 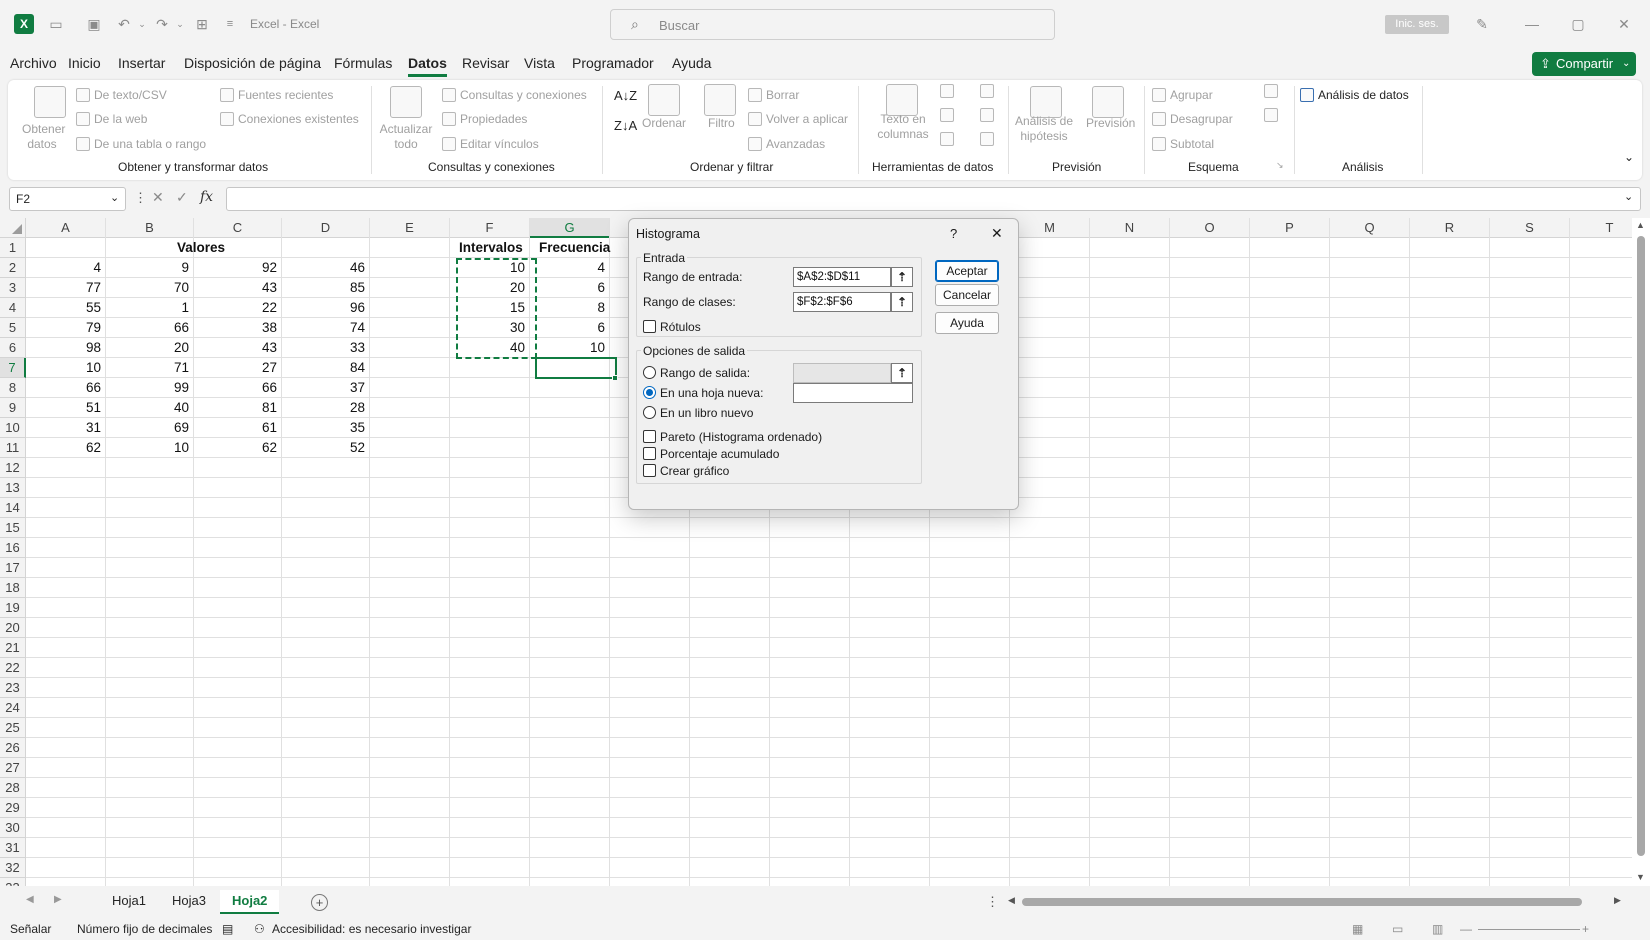 What do you see at coordinates (84, 63) in the screenshot?
I see `tab-inicio: Inicio` at bounding box center [84, 63].